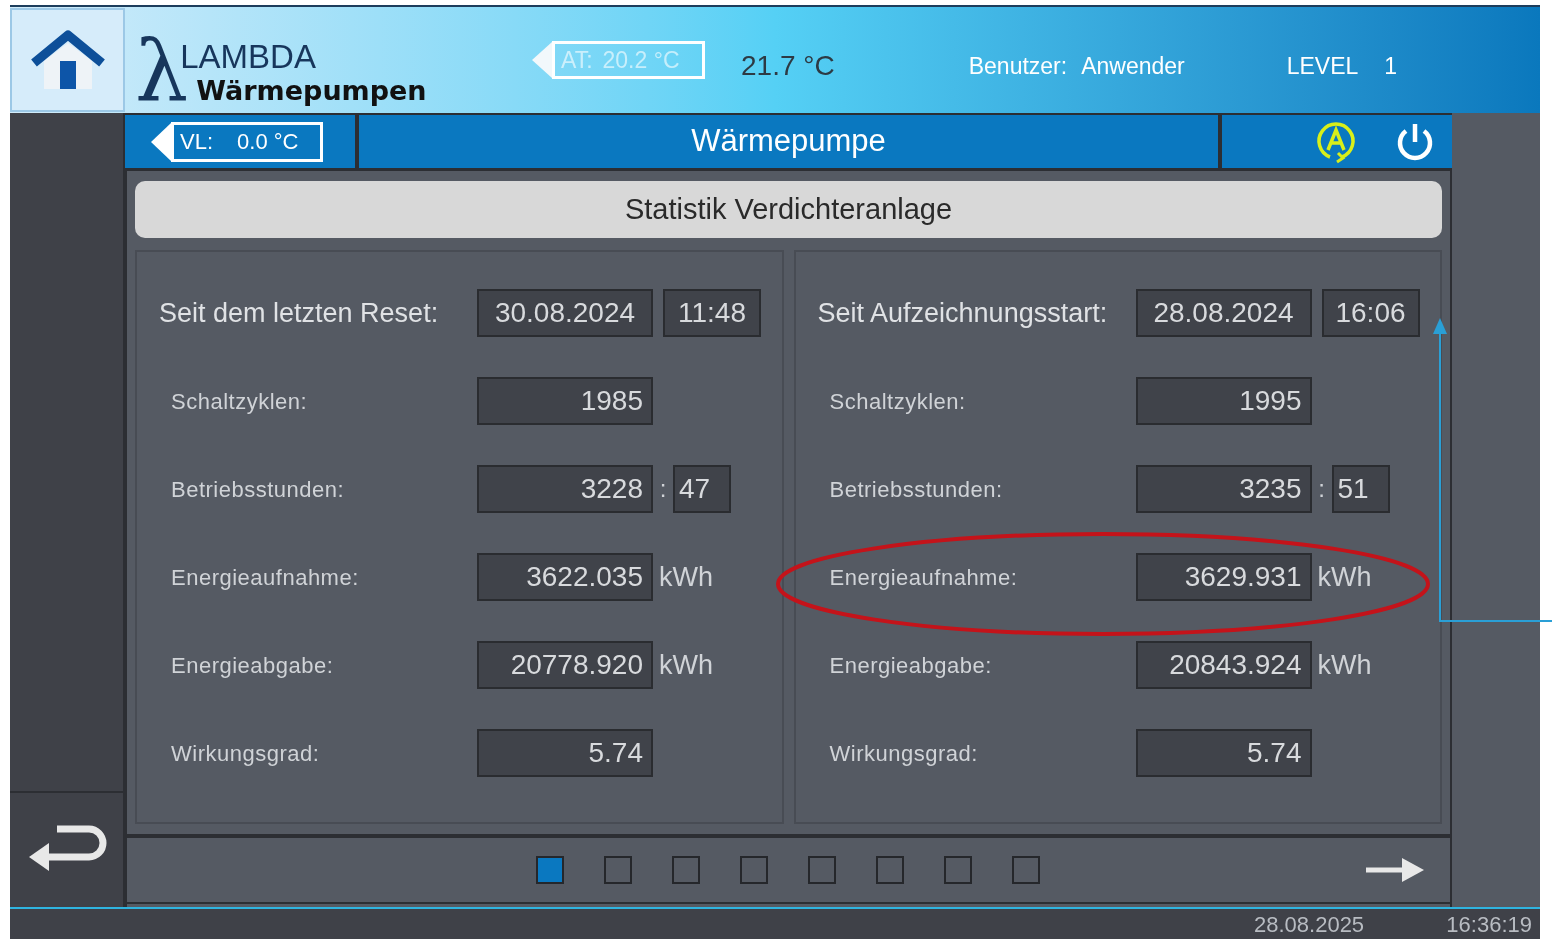 The image size is (1552, 939). Describe the element at coordinates (197, 142) in the screenshot. I see `flow-temp-label: VL:` at that location.